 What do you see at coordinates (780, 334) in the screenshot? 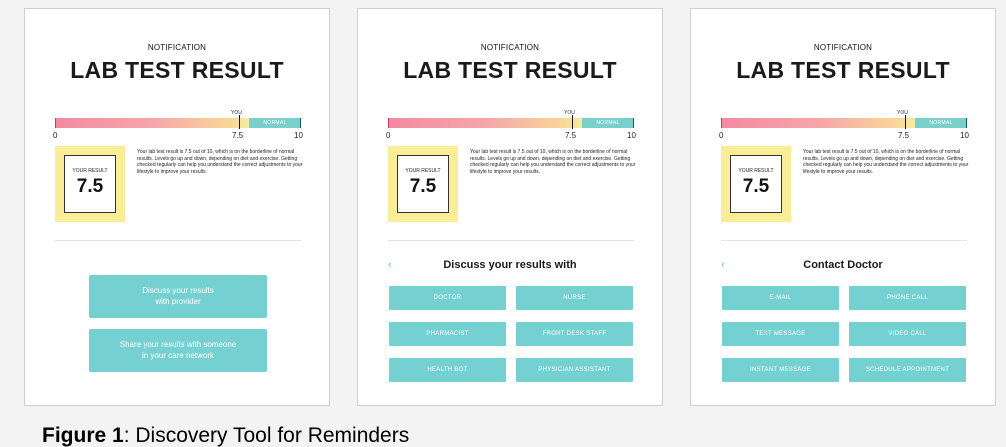
I see `contact-text-message-button: TEXT MESSAGE` at bounding box center [780, 334].